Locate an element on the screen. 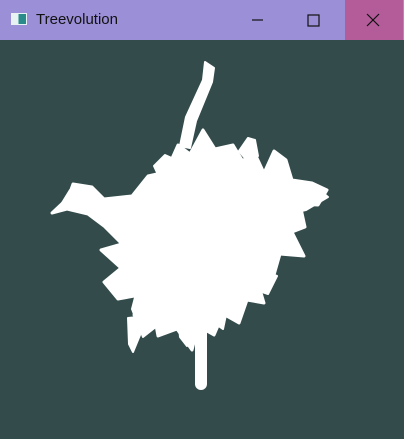 The image size is (404, 439). maximize-button is located at coordinates (314, 20).